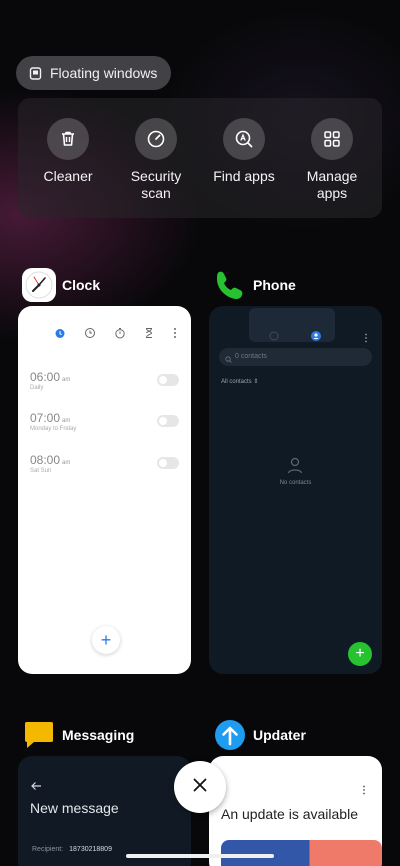  What do you see at coordinates (175, 335) in the screenshot?
I see `clock-more-icon` at bounding box center [175, 335].